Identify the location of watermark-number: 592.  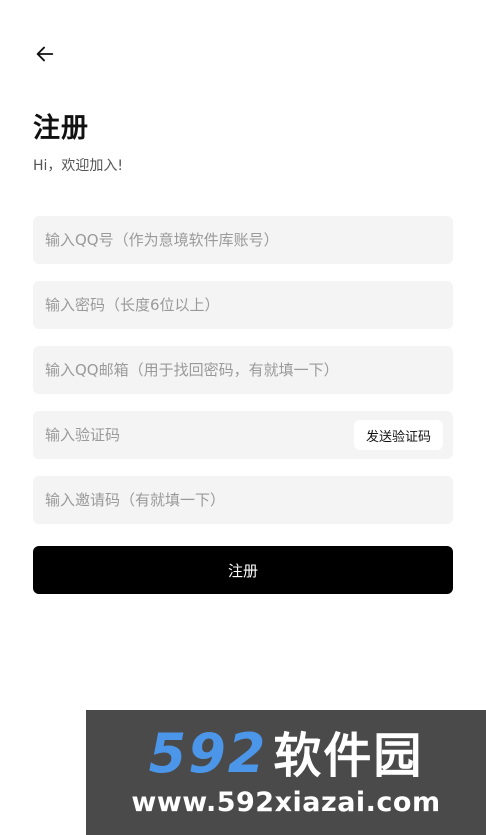
(208, 753).